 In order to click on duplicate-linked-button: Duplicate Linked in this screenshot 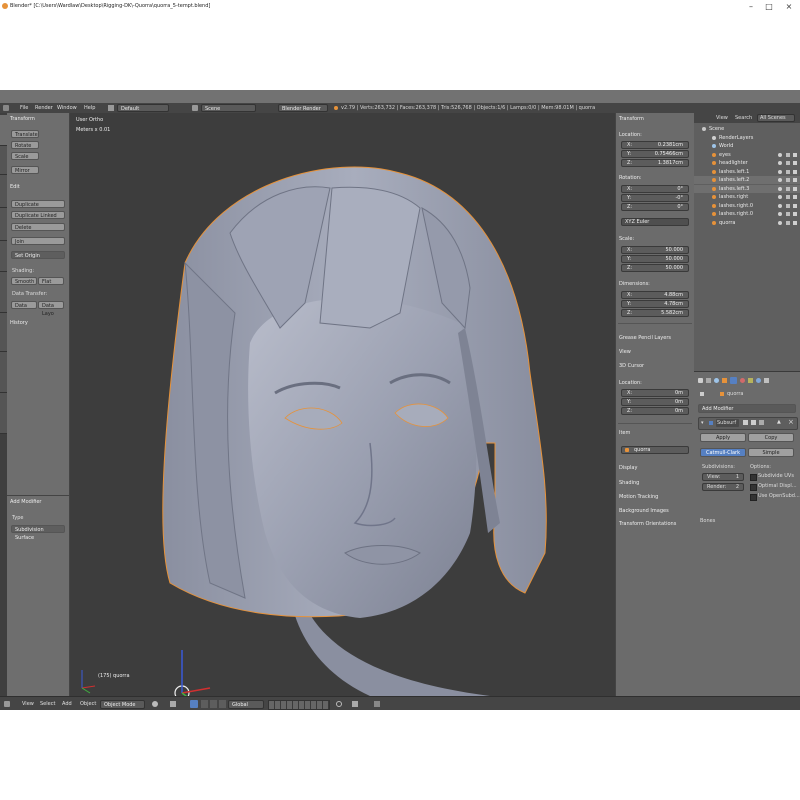, I will do `click(38, 215)`.